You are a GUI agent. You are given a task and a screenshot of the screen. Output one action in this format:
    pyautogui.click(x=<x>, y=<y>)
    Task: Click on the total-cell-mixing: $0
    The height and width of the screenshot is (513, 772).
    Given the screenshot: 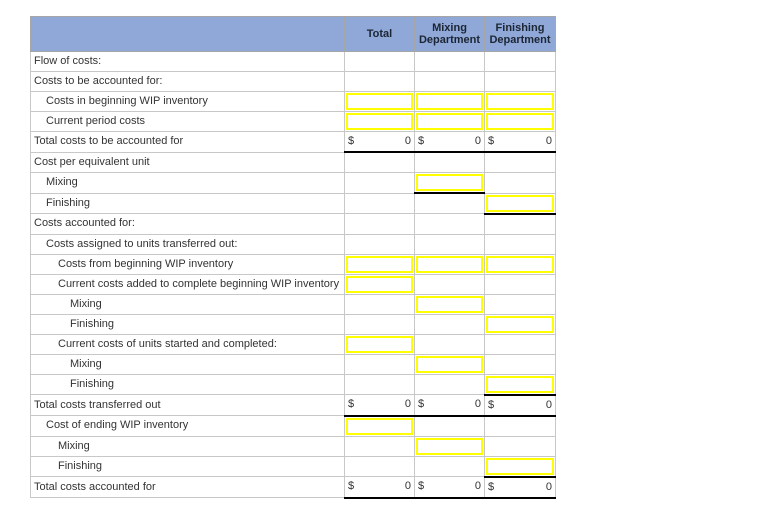 What is the action you would take?
    pyautogui.click(x=449, y=487)
    